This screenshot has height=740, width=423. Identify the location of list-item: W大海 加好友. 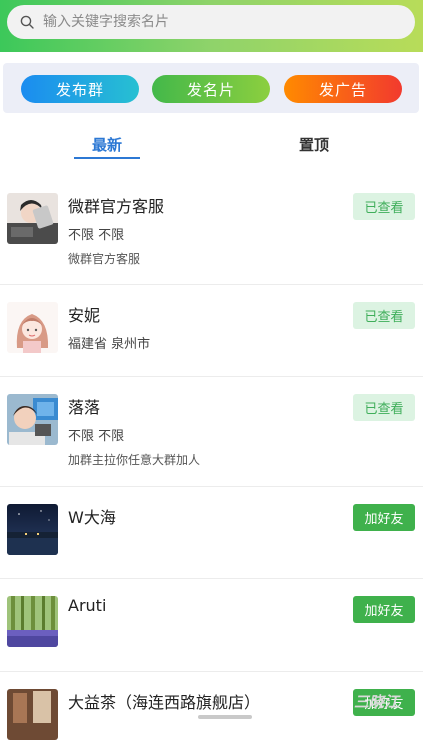
(211, 533).